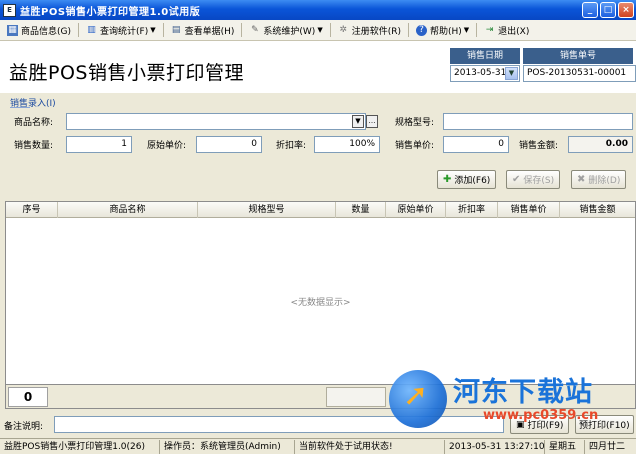 Image resolution: width=636 pixels, height=454 pixels. What do you see at coordinates (227, 446) in the screenshot?
I see `status-operator: 操作员：系统管理员(Admin)` at bounding box center [227, 446].